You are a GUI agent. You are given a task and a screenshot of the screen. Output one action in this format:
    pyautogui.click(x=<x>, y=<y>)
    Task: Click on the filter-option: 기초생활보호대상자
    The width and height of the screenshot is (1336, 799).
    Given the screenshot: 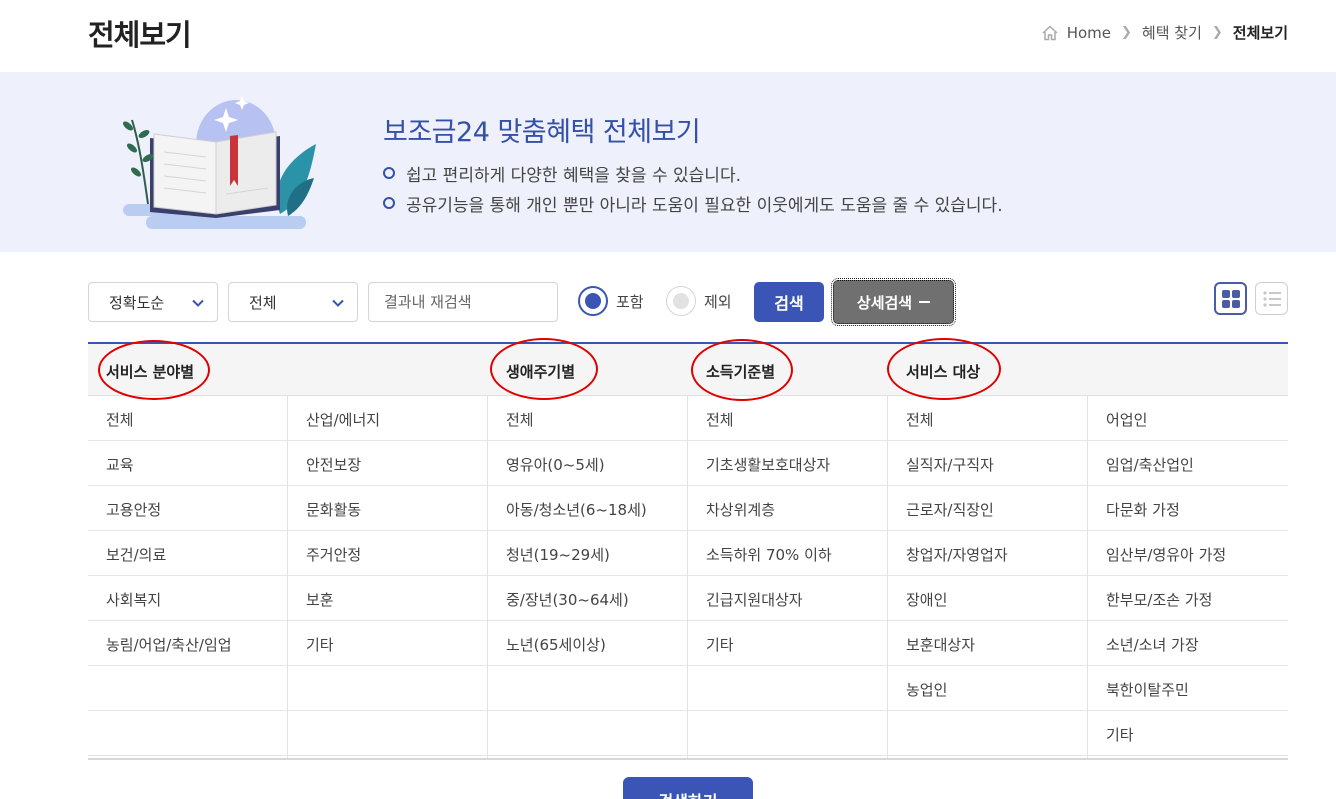 What is the action you would take?
    pyautogui.click(x=787, y=463)
    